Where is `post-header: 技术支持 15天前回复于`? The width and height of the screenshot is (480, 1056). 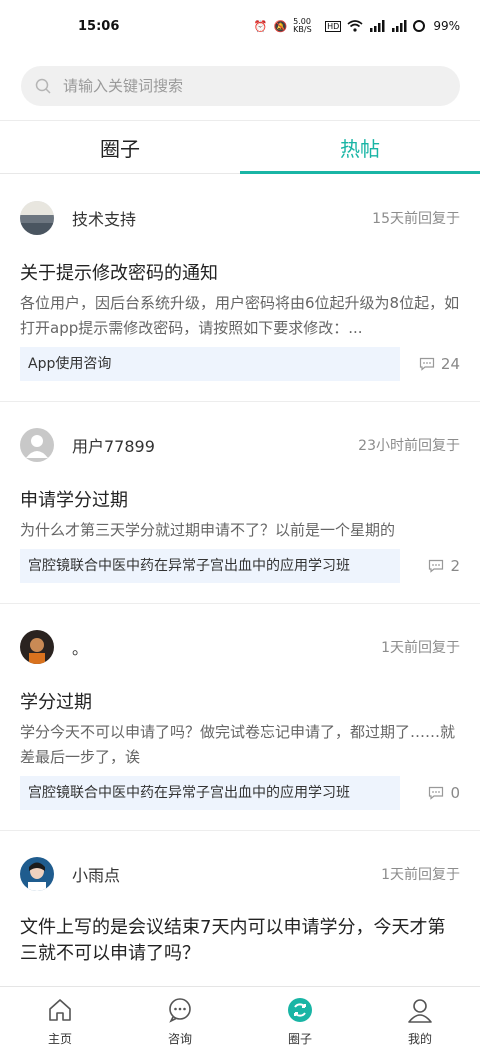 post-header: 技术支持 15天前回复于 is located at coordinates (240, 218).